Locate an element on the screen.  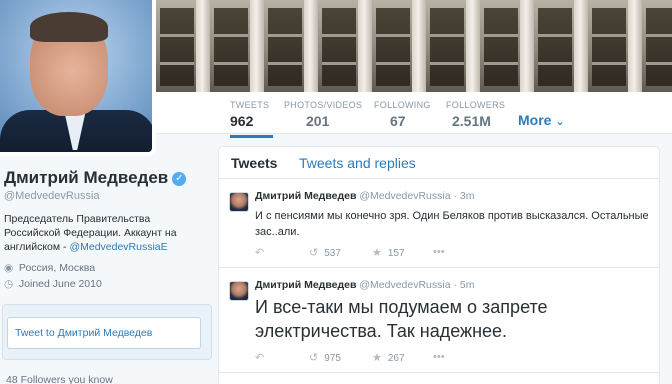
favorite-count: 267 is located at coordinates (396, 358).